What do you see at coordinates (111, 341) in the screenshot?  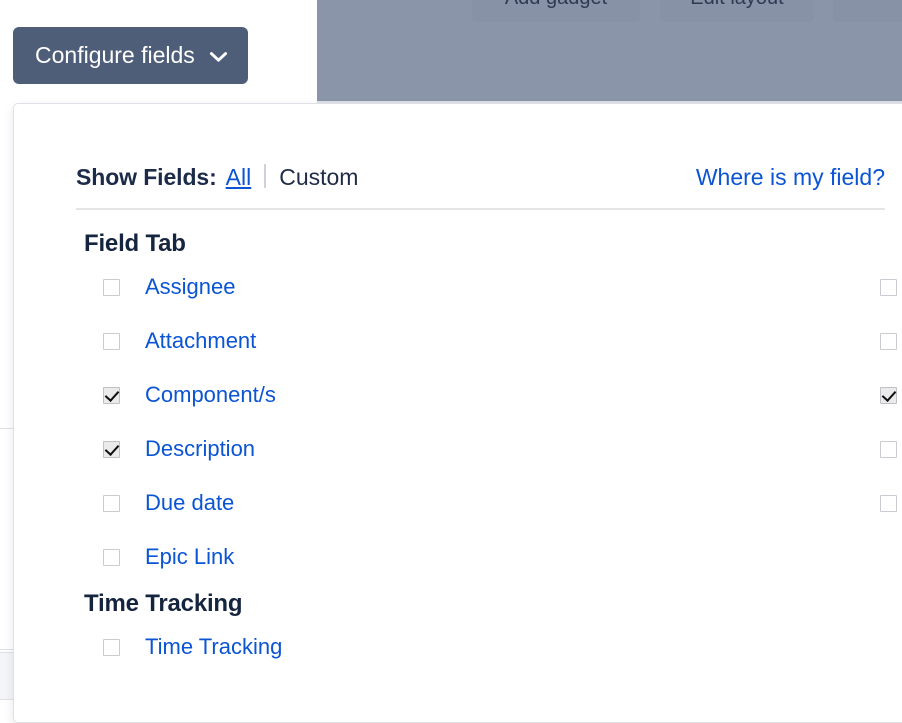 I see `checkbox-attachment` at bounding box center [111, 341].